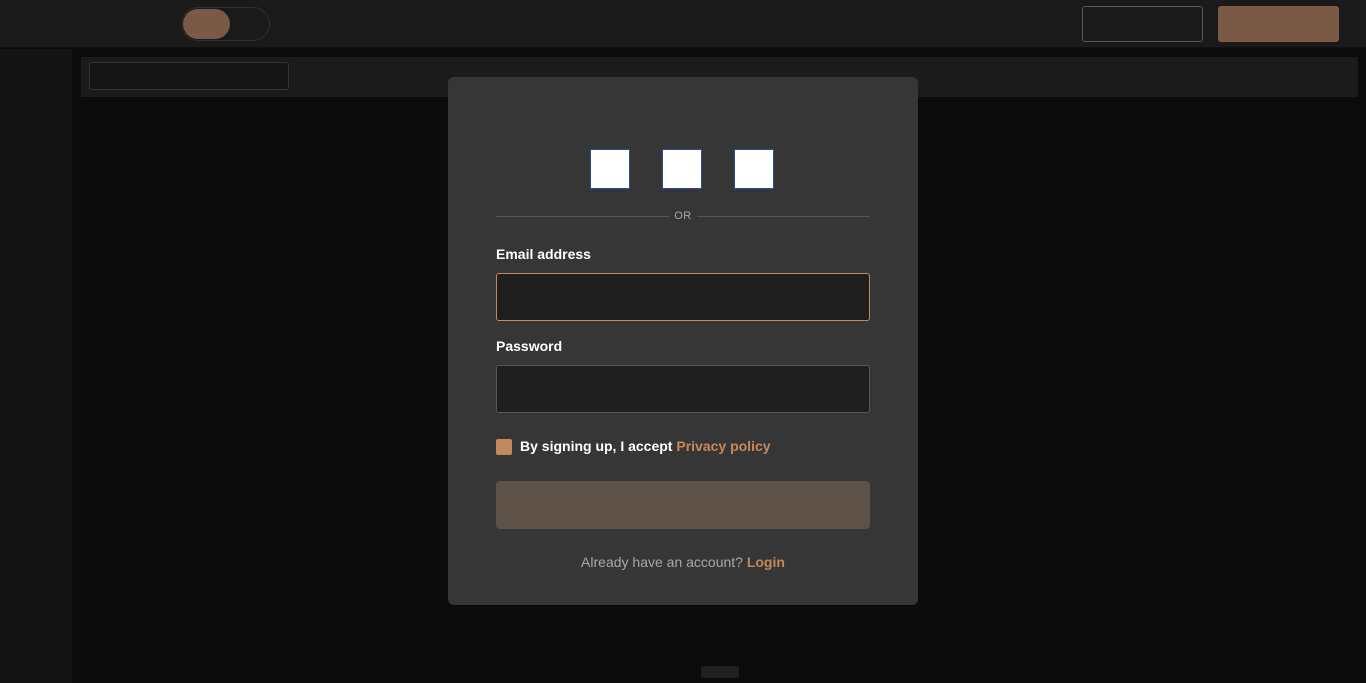  What do you see at coordinates (683, 389) in the screenshot?
I see `password-field` at bounding box center [683, 389].